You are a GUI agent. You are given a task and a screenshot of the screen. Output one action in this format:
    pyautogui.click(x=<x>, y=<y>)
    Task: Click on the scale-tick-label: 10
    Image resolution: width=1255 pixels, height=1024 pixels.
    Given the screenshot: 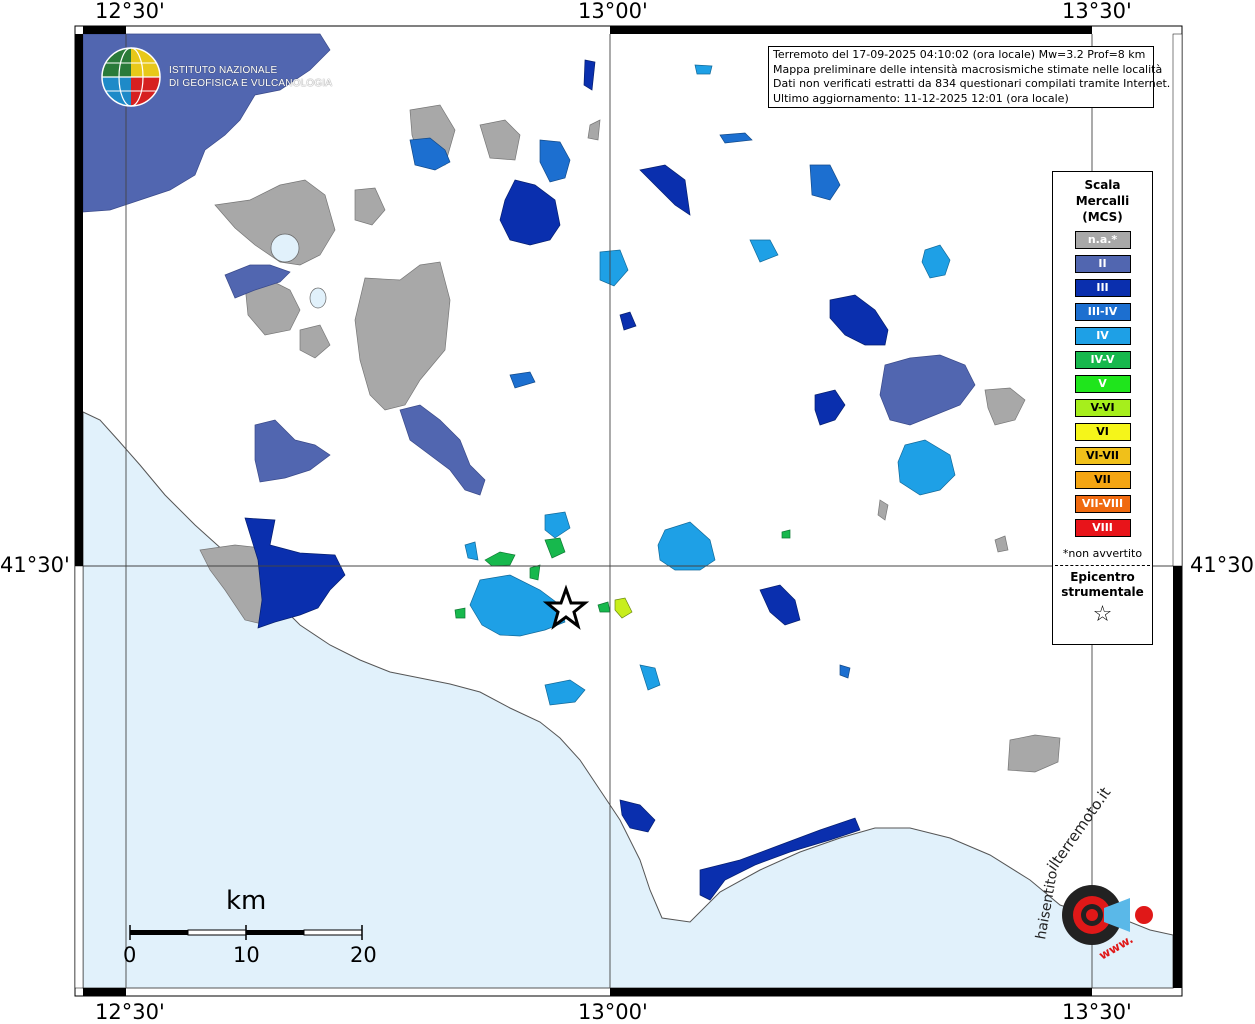 What is the action you would take?
    pyautogui.click(x=246, y=955)
    